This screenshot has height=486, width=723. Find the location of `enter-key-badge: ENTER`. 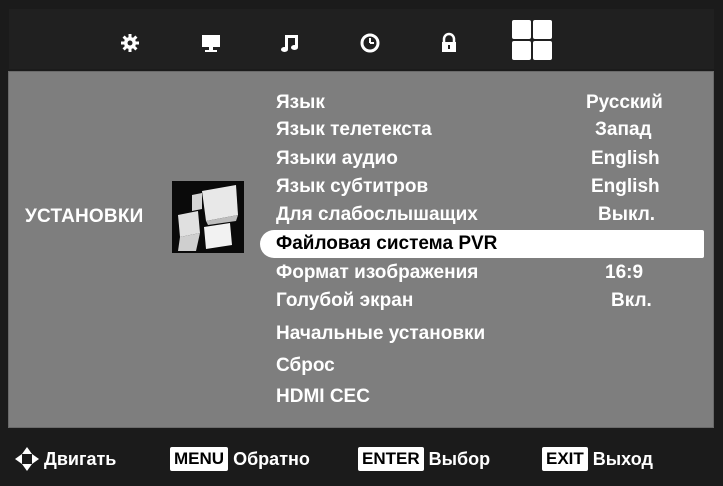

enter-key-badge: ENTER is located at coordinates (391, 459).